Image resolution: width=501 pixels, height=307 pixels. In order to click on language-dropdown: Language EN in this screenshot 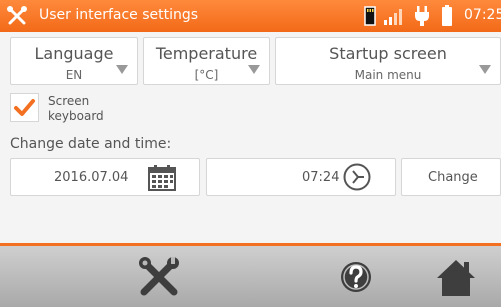, I will do `click(74, 61)`.